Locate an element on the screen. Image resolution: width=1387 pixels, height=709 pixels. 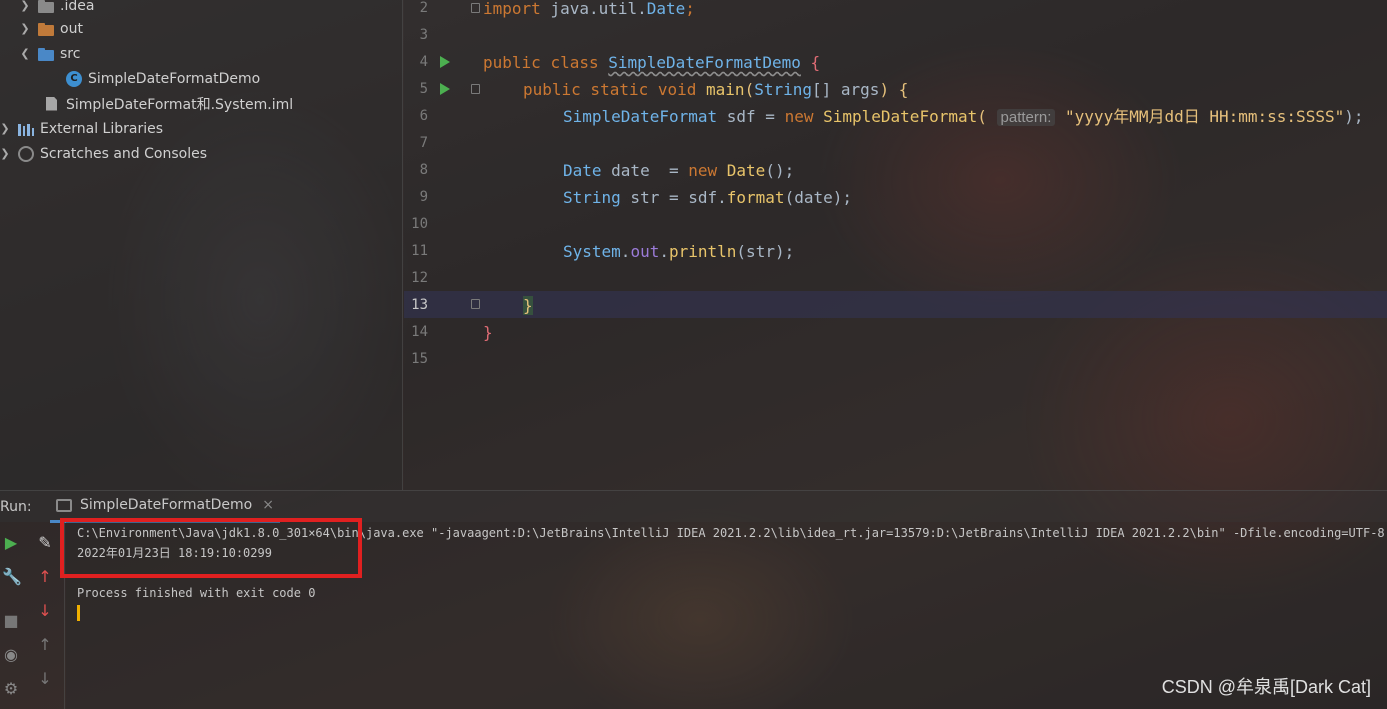
line-number: 3 is located at coordinates (423, 35).